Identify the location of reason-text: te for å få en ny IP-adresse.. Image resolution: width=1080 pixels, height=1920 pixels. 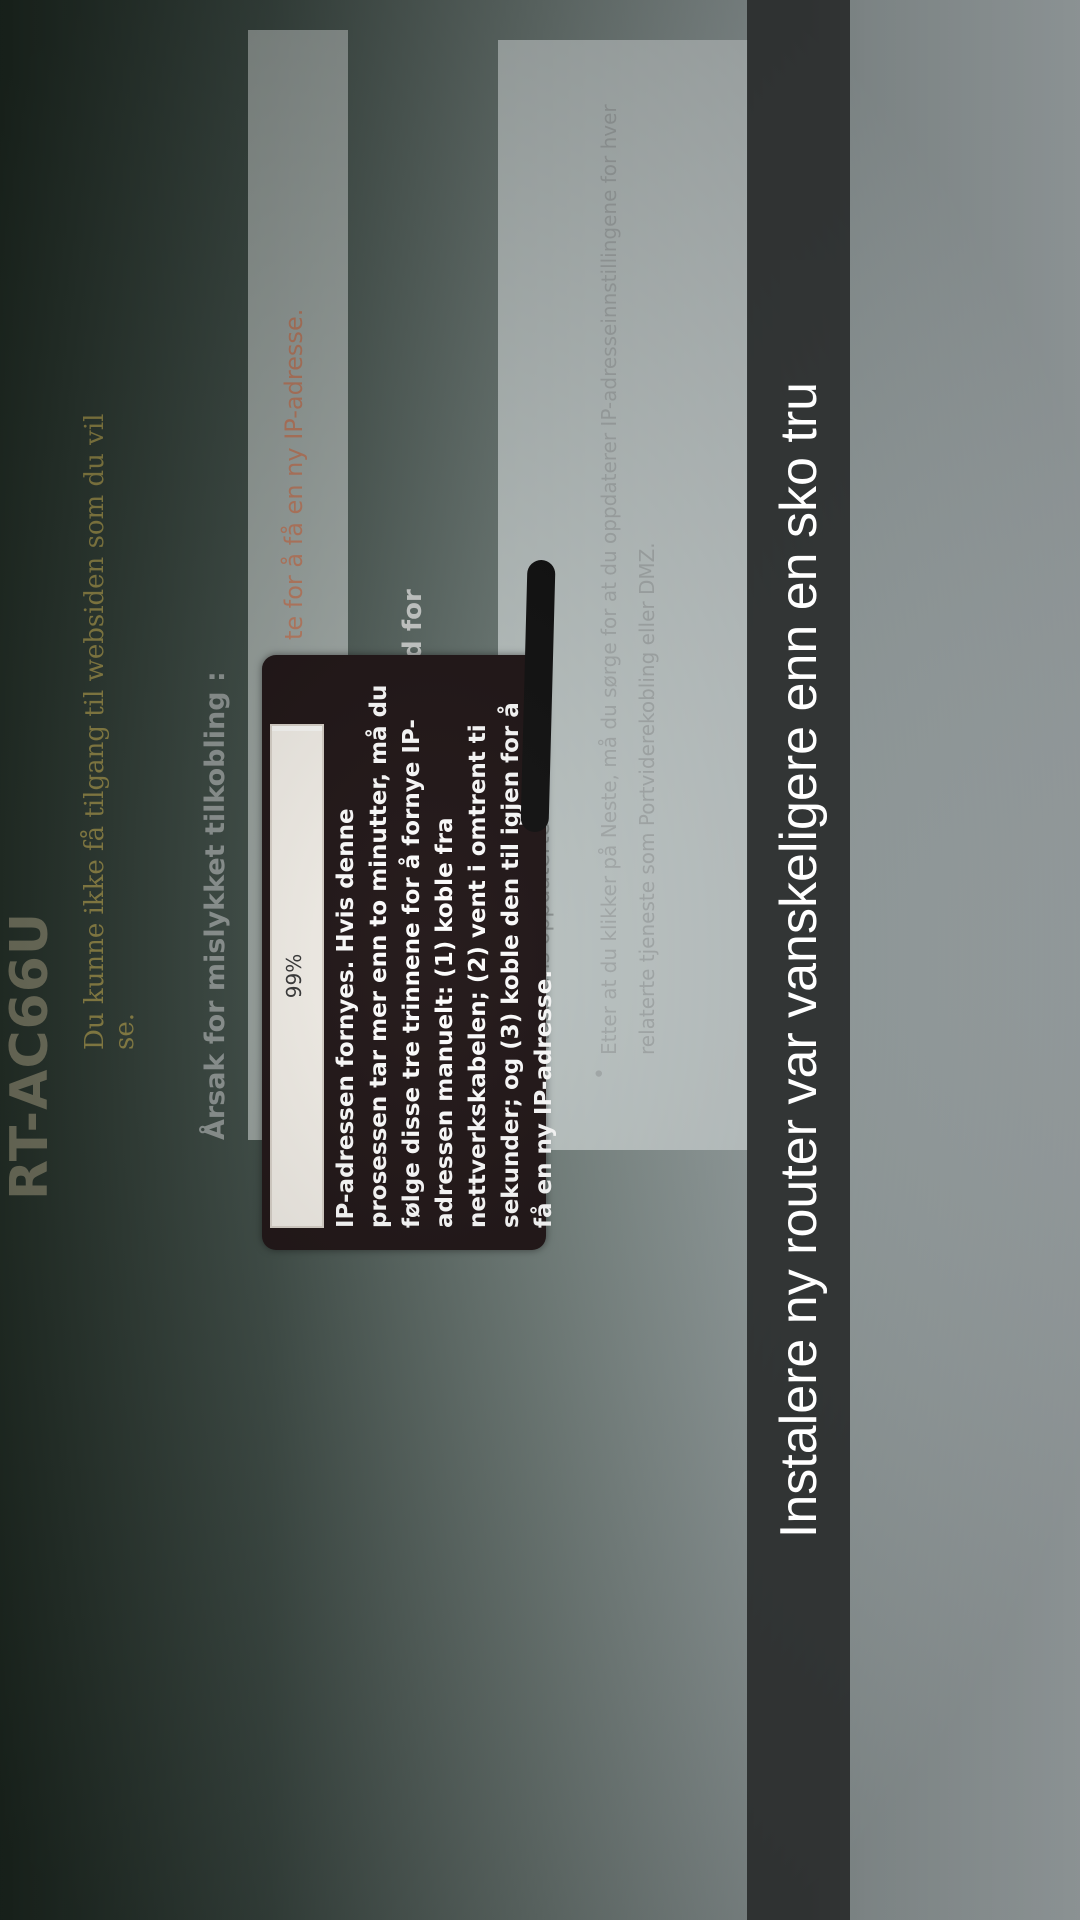
(294, 474).